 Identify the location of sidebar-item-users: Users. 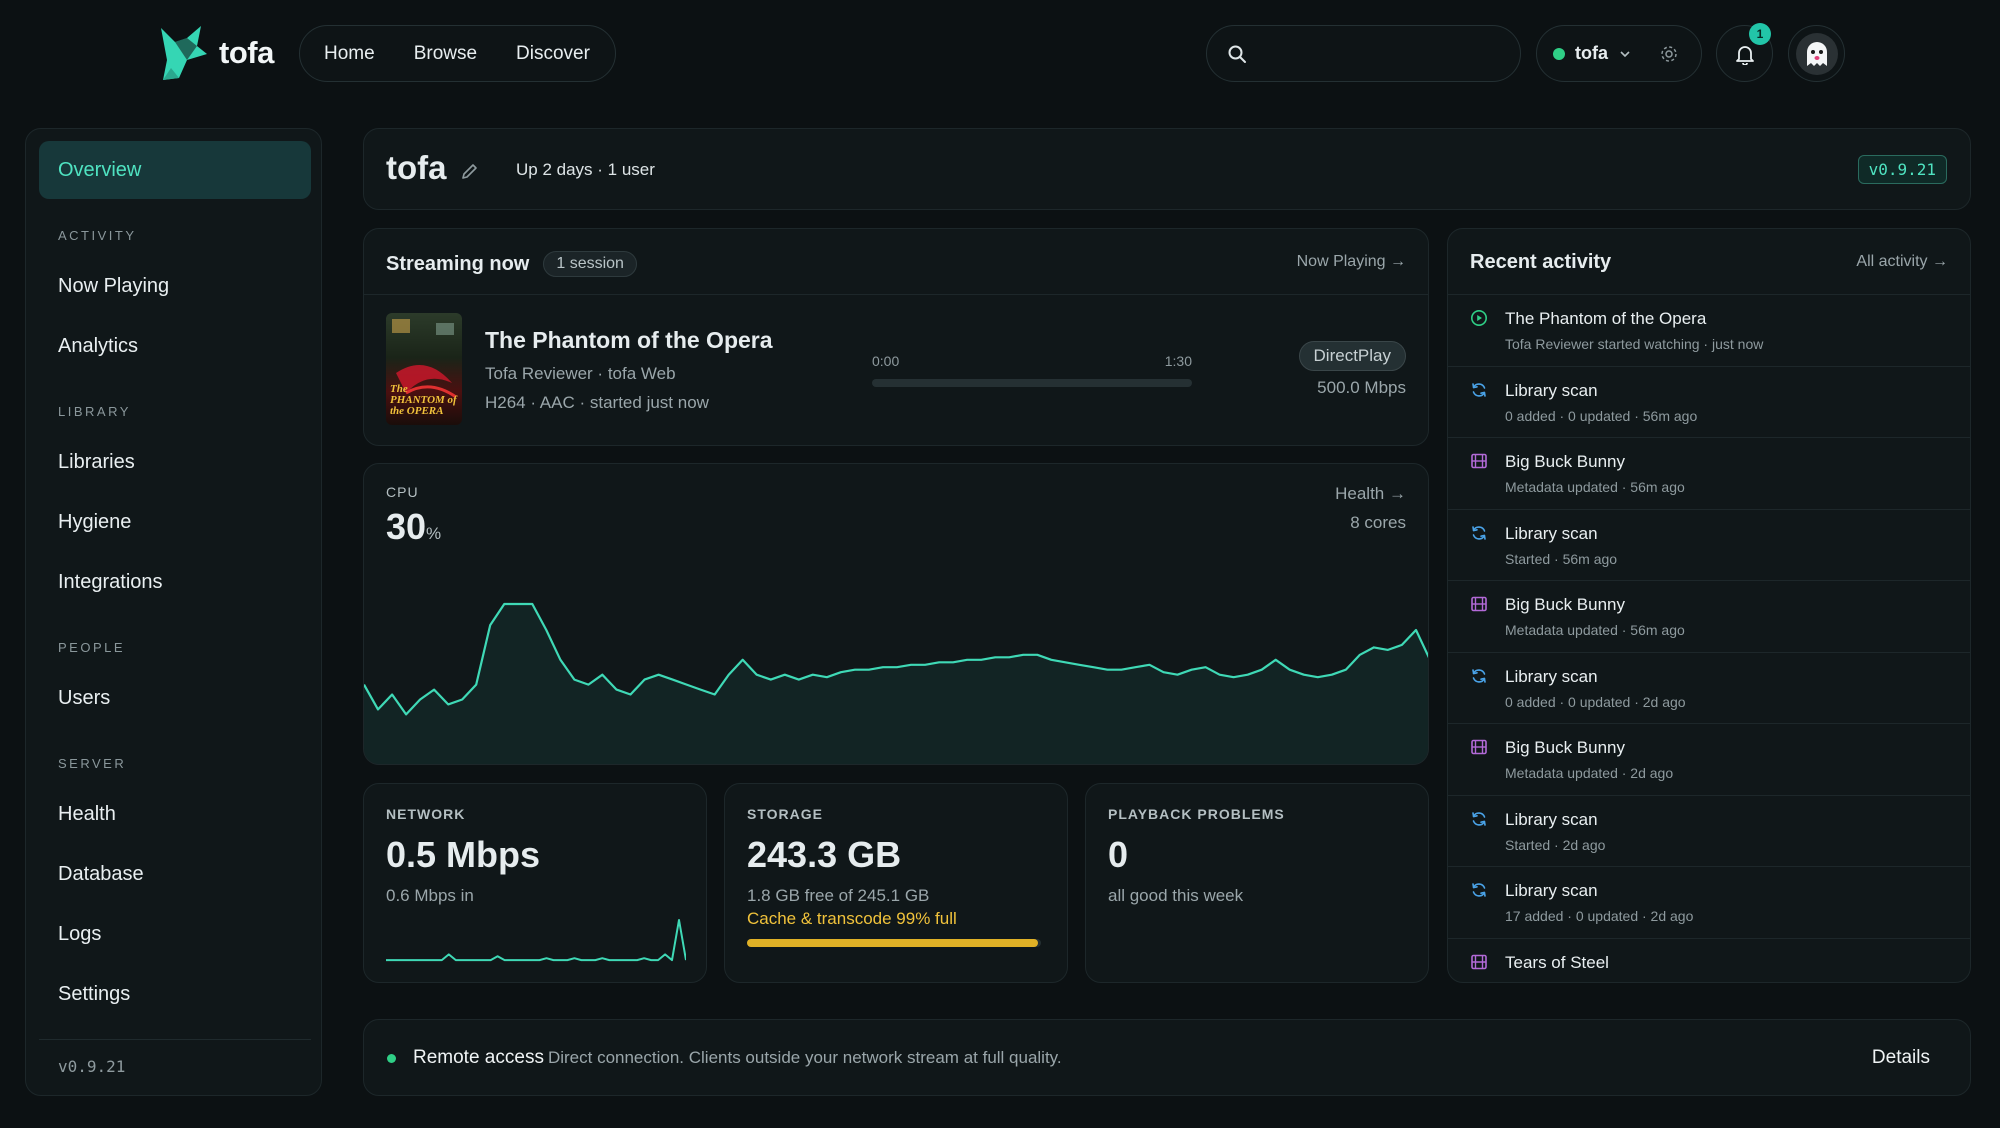
(84, 698).